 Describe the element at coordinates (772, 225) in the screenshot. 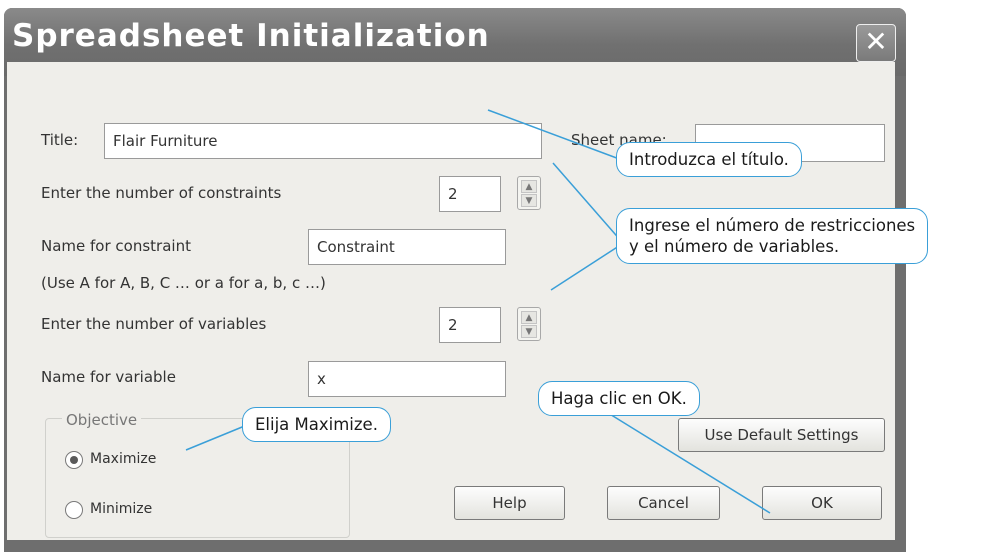

I see `counts-callout-line1: Ingrese el número de restricciones` at that location.